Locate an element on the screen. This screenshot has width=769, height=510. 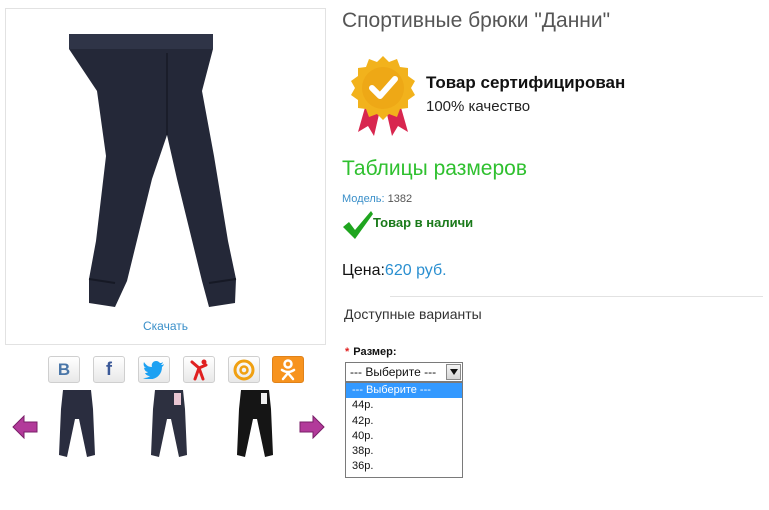
size-option: 44р. is located at coordinates (404, 405).